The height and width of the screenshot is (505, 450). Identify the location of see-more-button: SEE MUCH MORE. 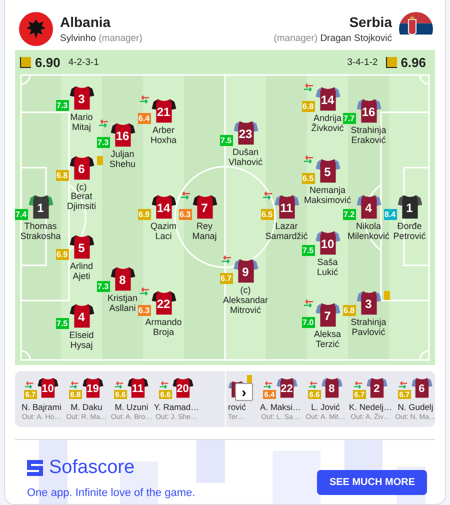
(372, 482).